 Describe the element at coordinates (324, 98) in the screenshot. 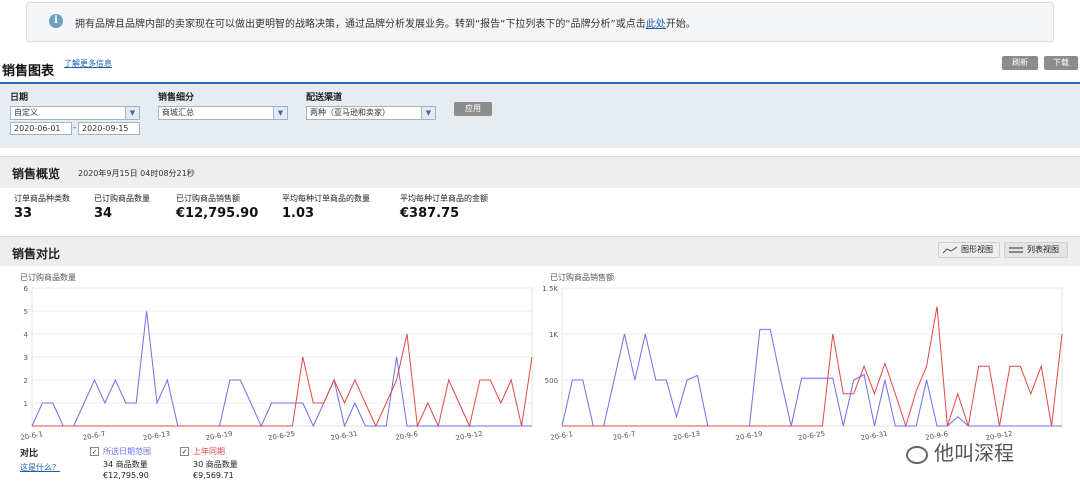

I see `channel-label: 配送渠道` at that location.